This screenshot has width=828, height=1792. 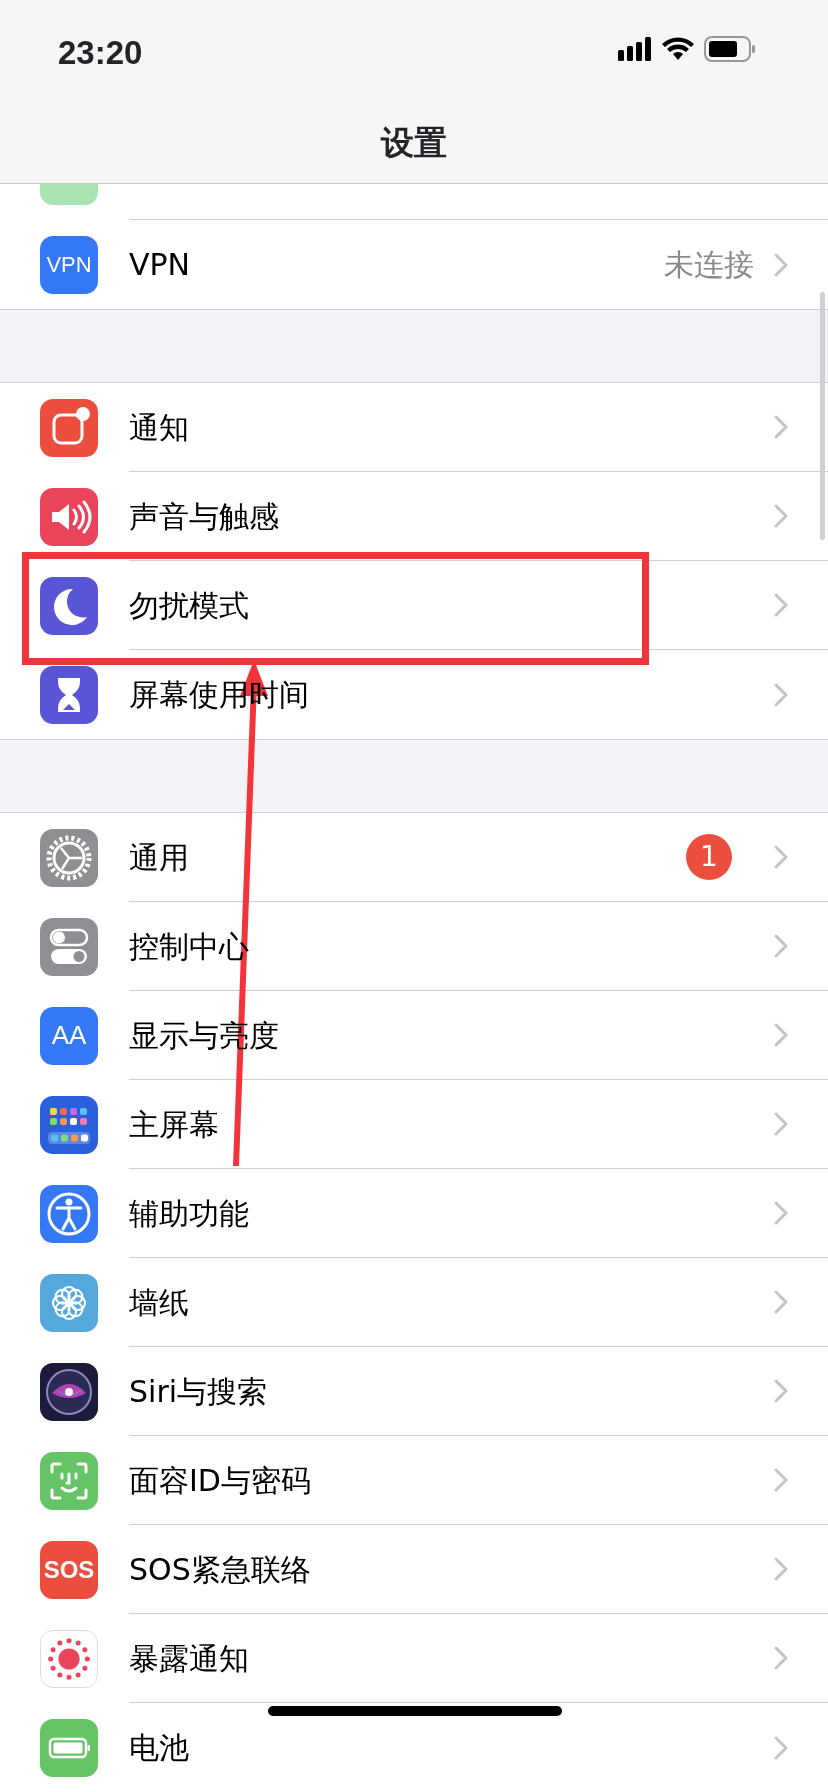 I want to click on settings-row: 暴露通知, so click(x=478, y=1658).